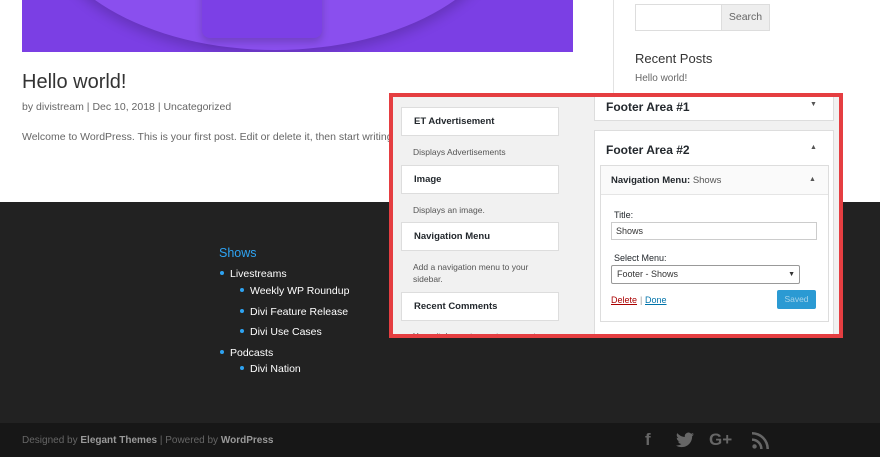  I want to click on select-menu-value: Footer - Shows, so click(648, 274).